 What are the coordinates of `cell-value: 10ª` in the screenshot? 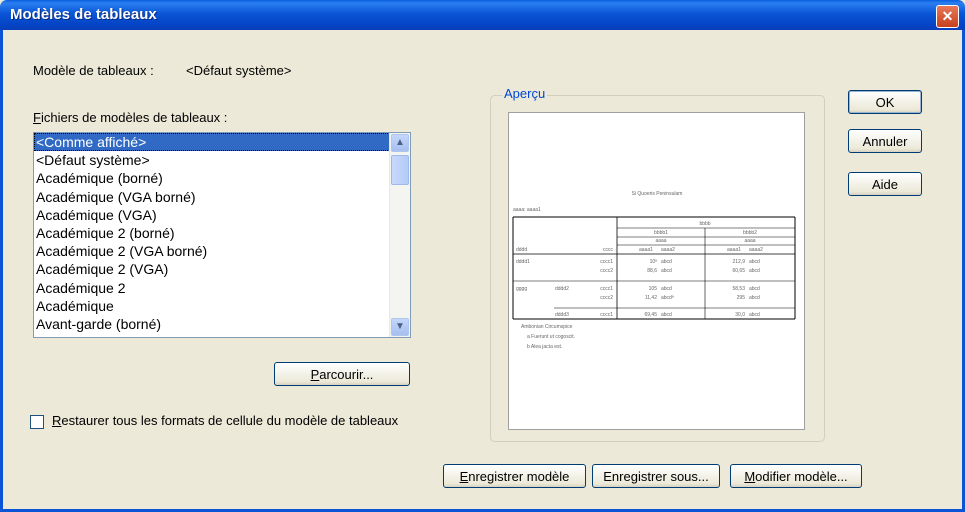 It's located at (654, 262).